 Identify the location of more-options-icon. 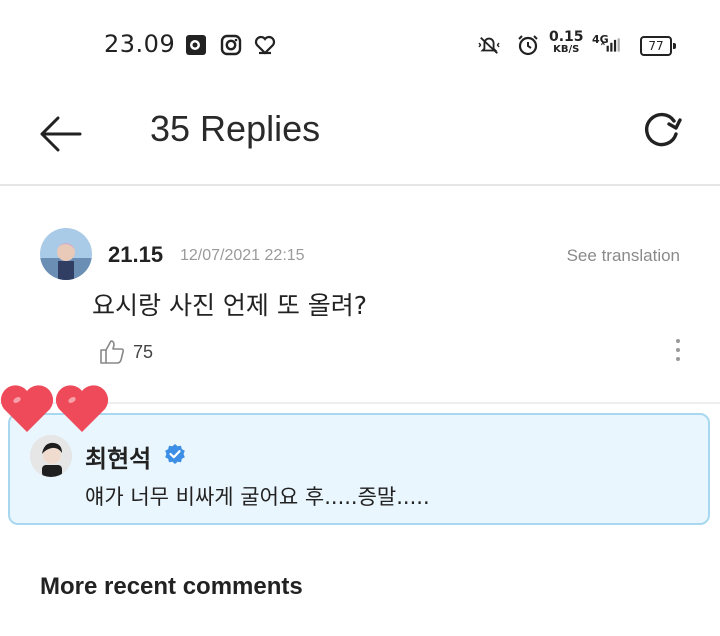
(678, 354).